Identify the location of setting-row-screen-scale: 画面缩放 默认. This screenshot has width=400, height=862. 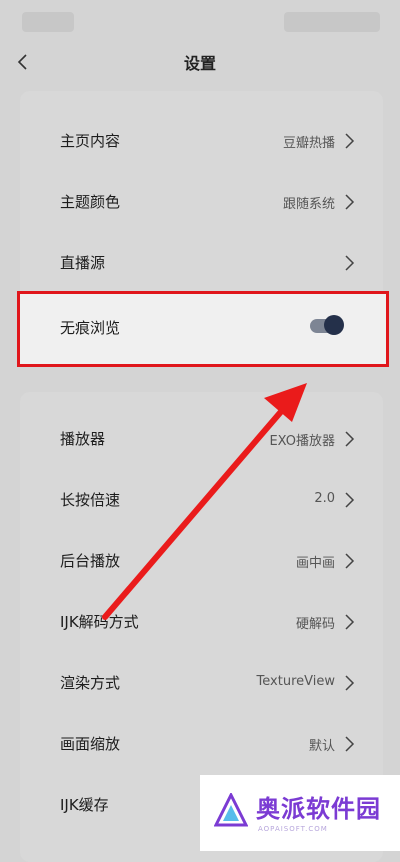
(201, 744).